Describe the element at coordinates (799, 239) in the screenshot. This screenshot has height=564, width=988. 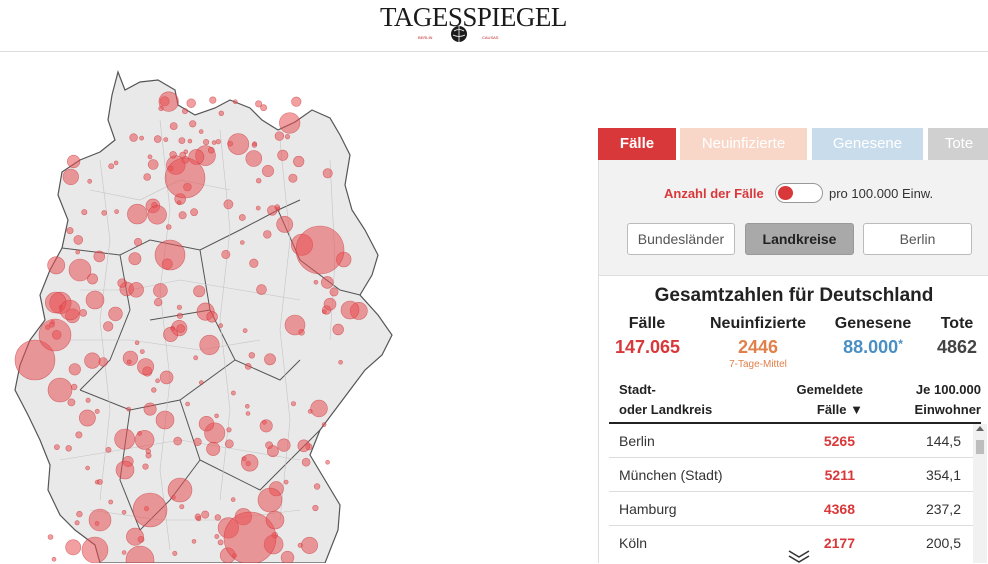
I see `landkreise-button: Landkreise` at that location.